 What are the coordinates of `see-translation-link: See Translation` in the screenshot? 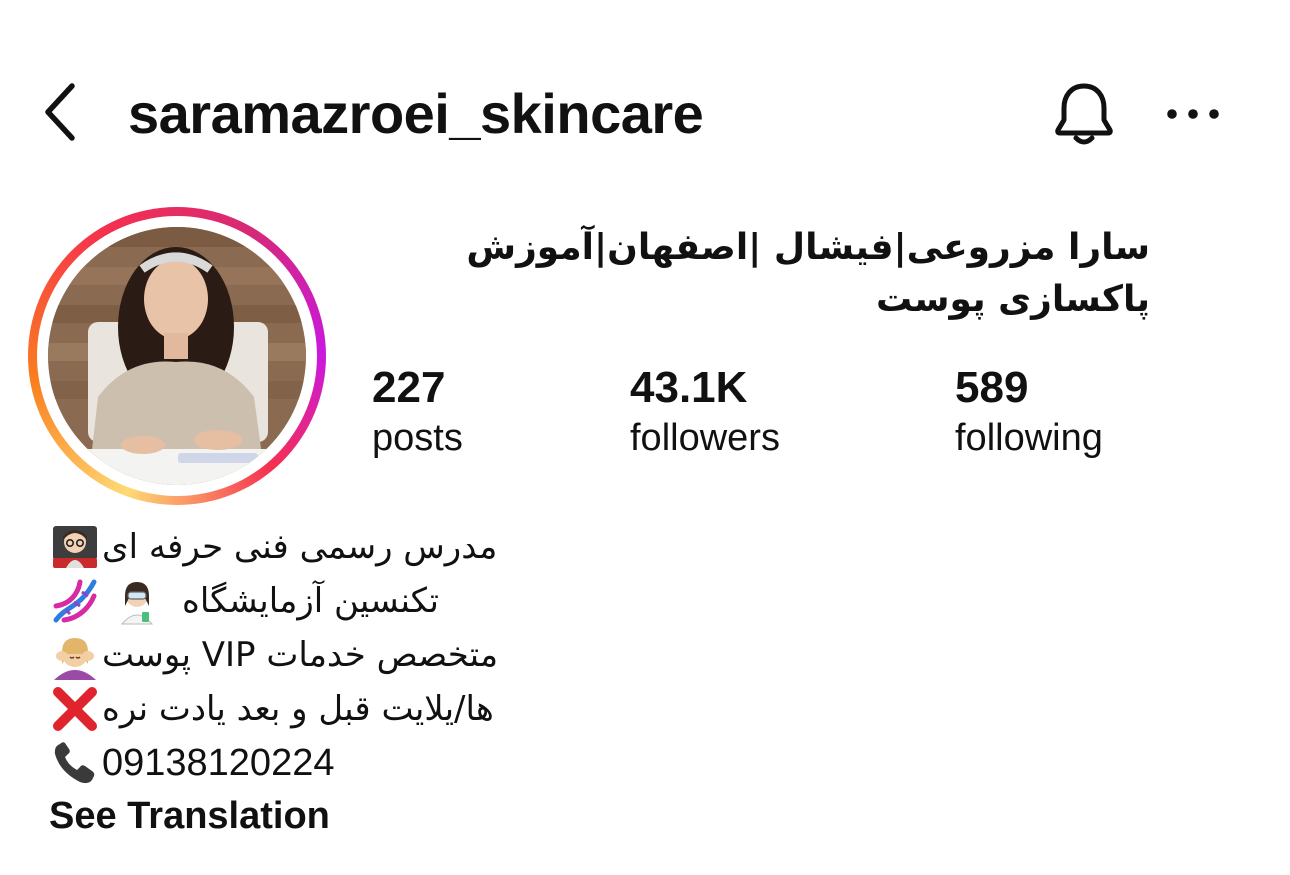 It's located at (189, 816).